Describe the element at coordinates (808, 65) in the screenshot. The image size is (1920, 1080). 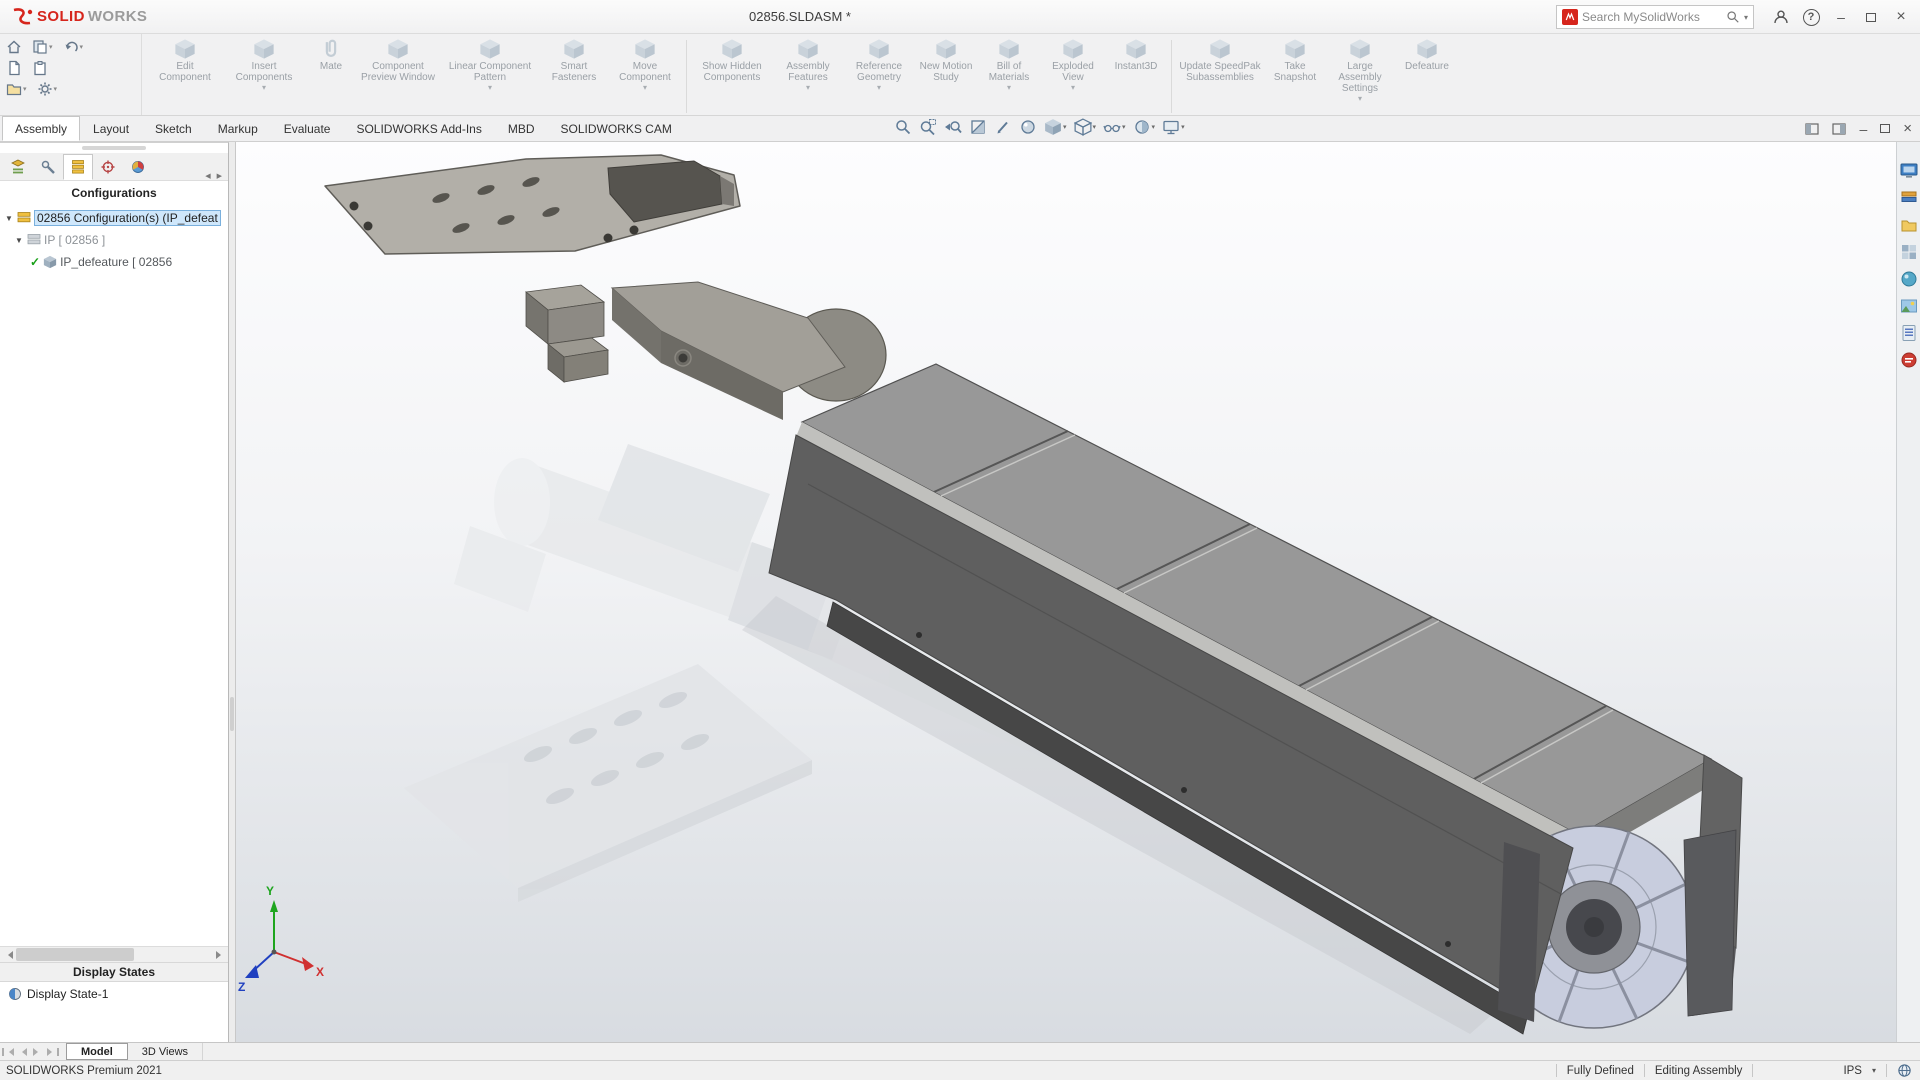
I see `assembly-features-button: Assembly Features ▾` at that location.